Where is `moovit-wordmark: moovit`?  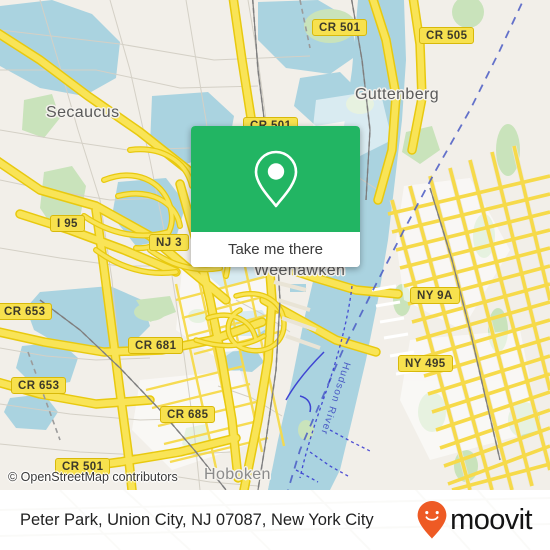
moovit-wordmark: moovit is located at coordinates (491, 519).